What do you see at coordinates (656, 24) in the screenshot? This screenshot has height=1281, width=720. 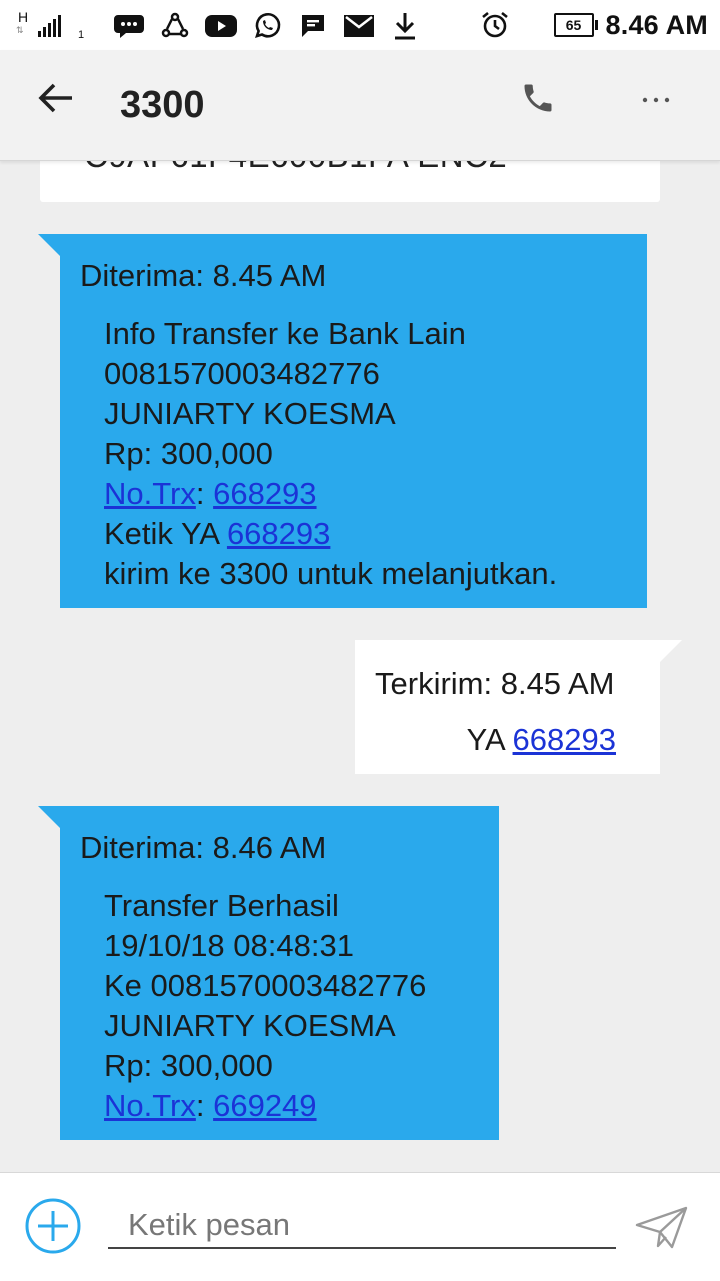 I see `clock: 8.46 AM` at bounding box center [656, 24].